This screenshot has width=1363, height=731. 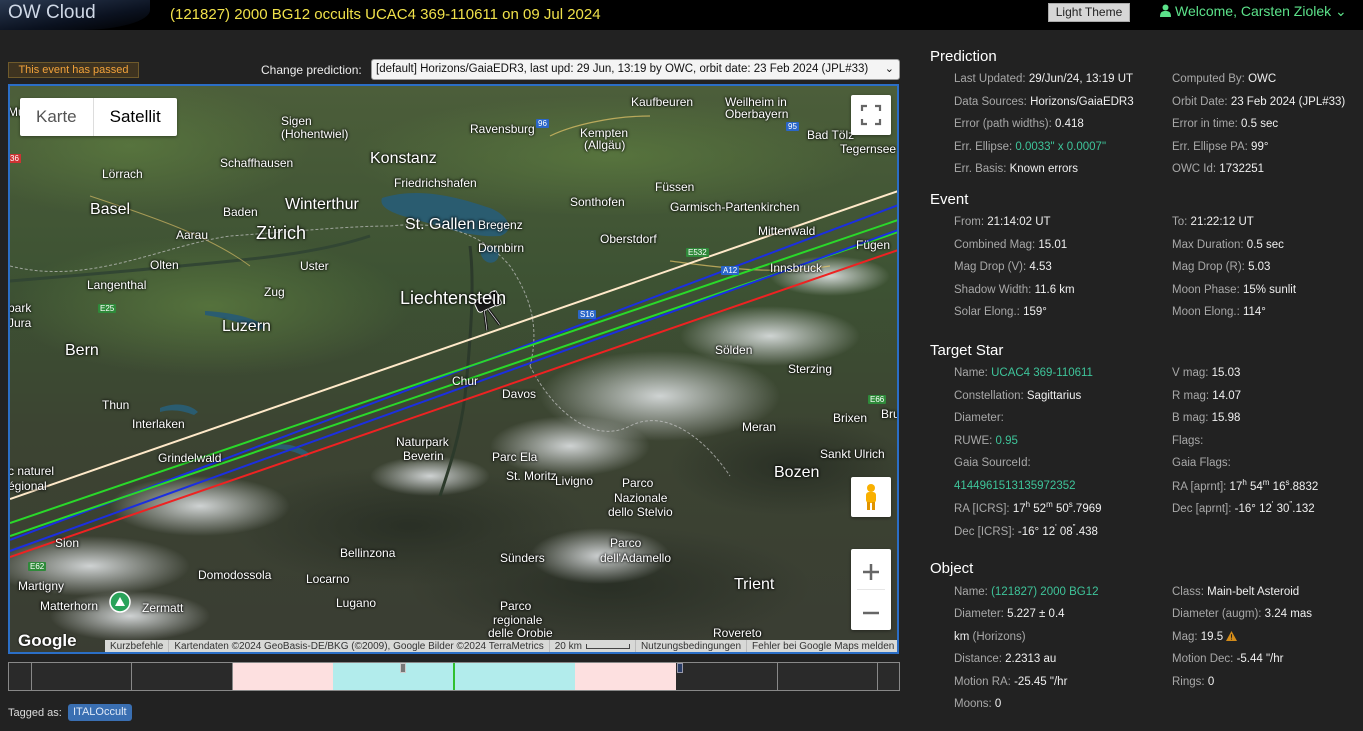 I want to click on keyboard-shortcuts-link: Kurzbefehle, so click(x=136, y=646).